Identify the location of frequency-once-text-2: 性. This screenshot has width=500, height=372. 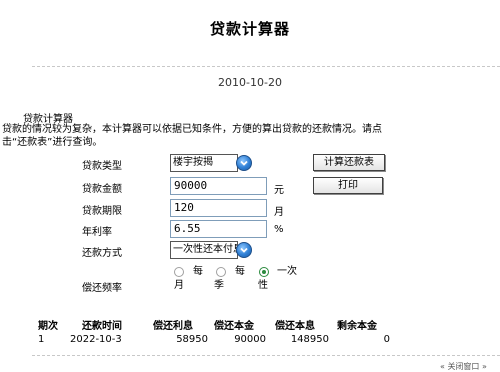
(263, 285).